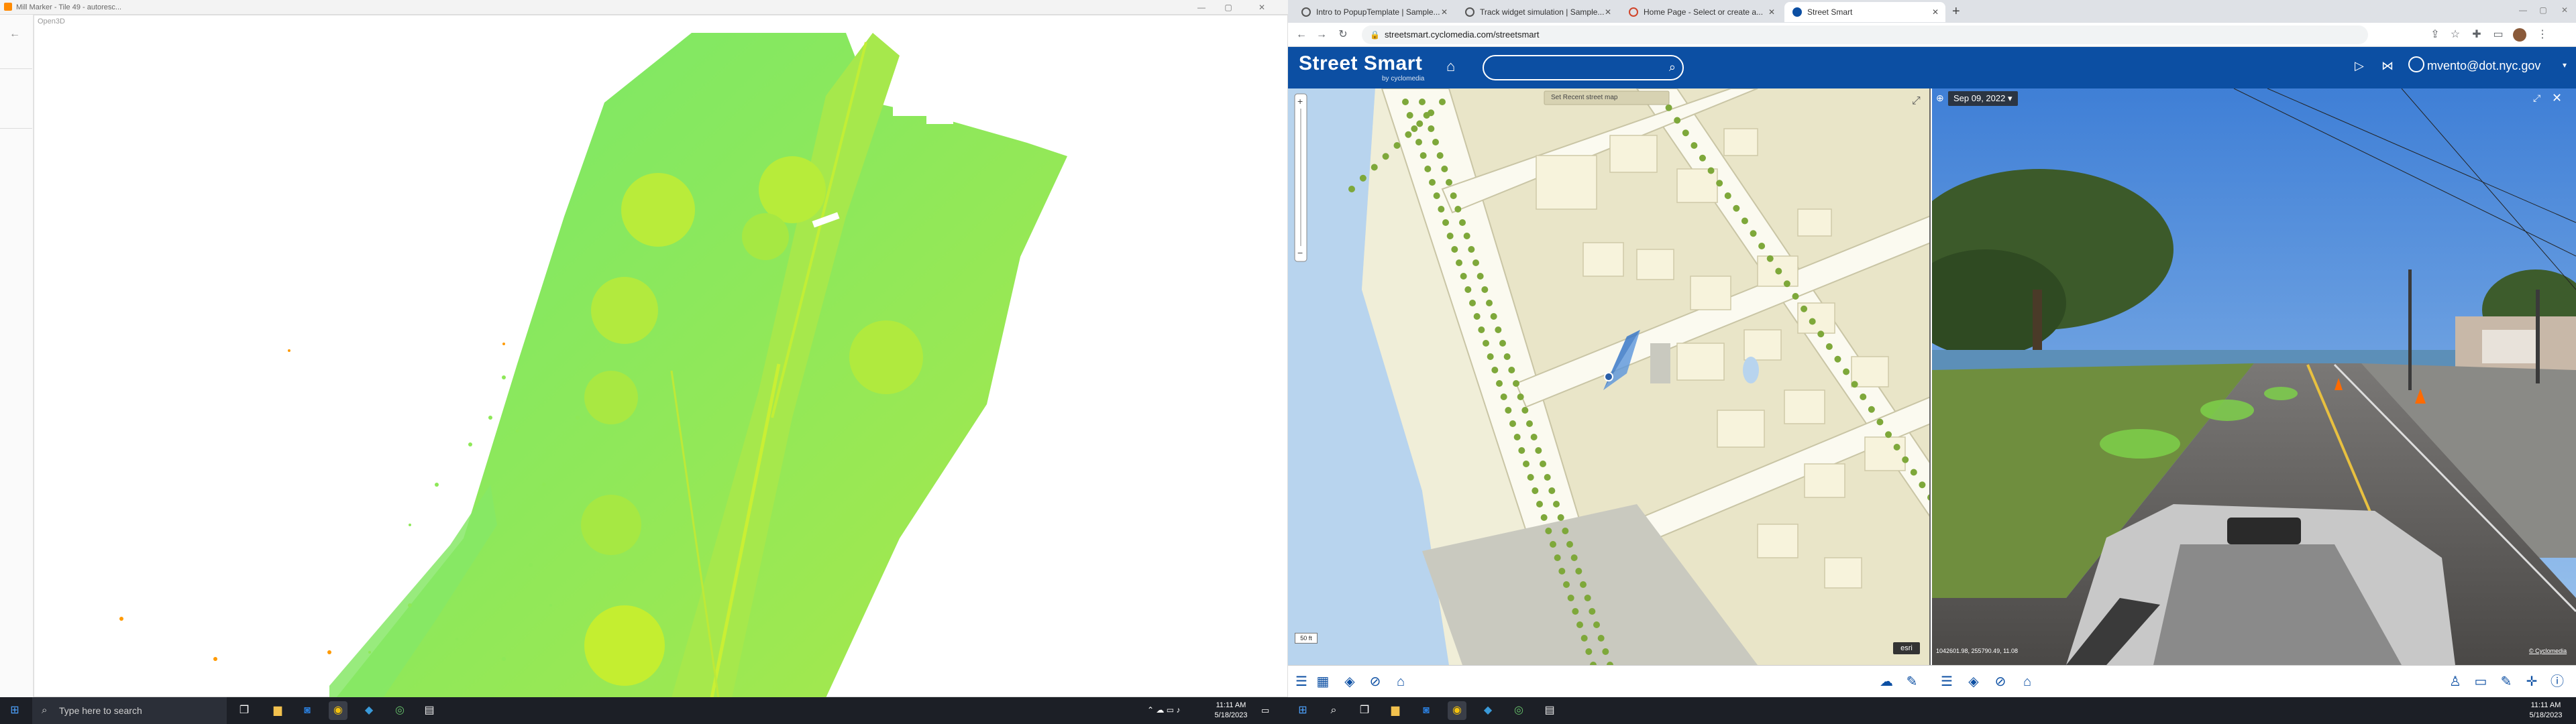  I want to click on person-icon: ♙, so click(2455, 682).